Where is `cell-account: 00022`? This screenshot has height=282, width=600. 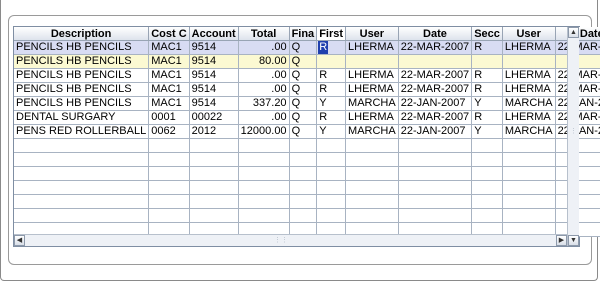
cell-account: 00022 is located at coordinates (214, 117).